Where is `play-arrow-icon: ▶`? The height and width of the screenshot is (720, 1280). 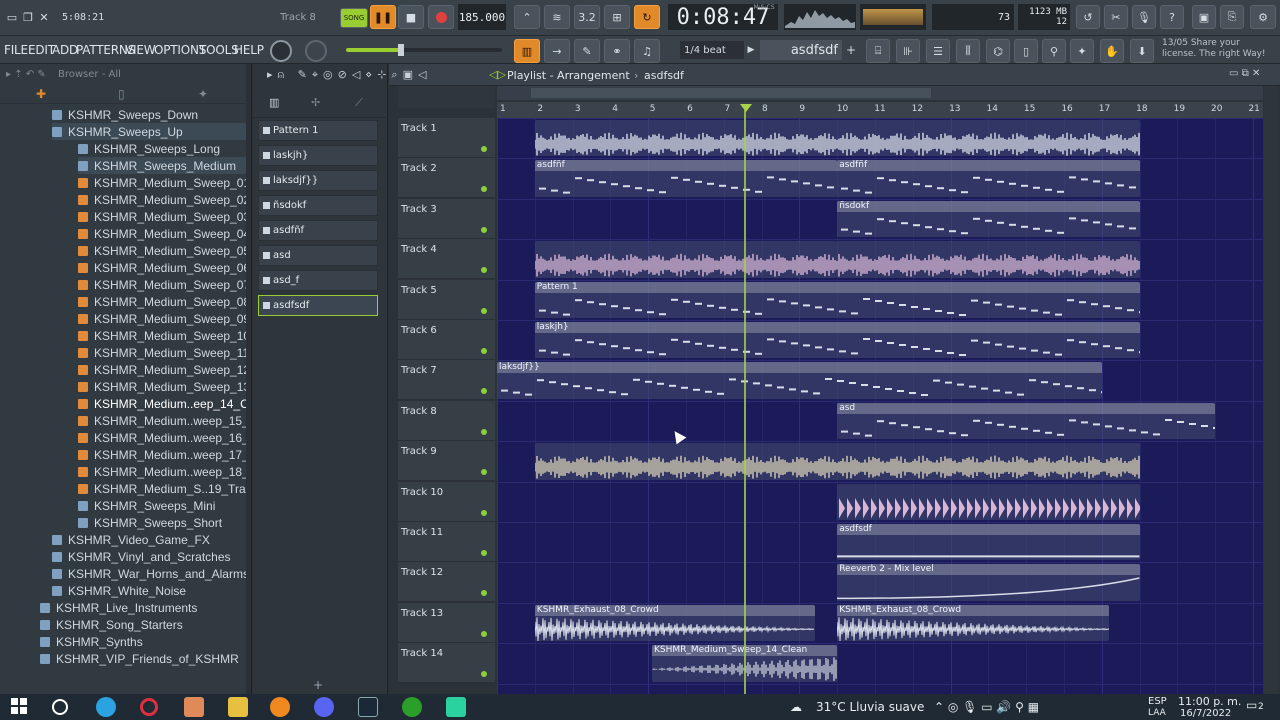 play-arrow-icon: ▶ is located at coordinates (751, 50).